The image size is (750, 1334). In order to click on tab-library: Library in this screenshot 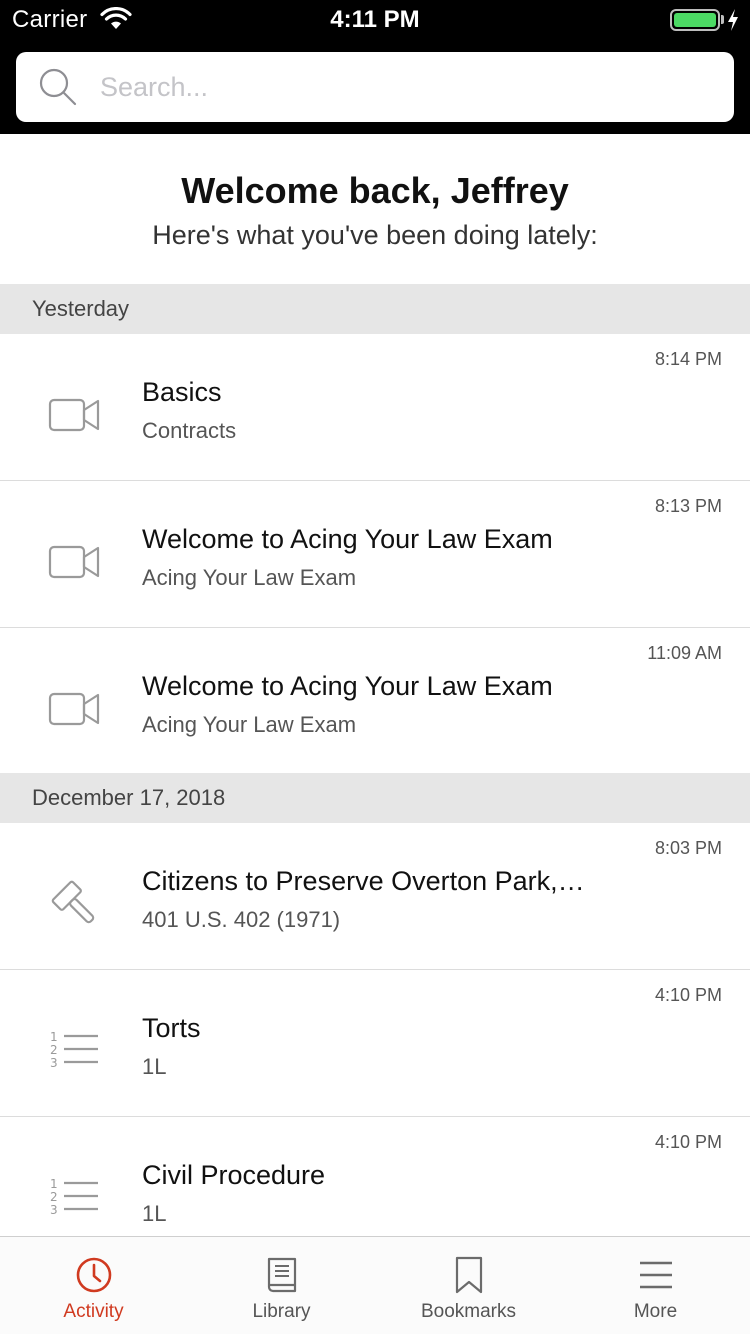, I will do `click(281, 1285)`.